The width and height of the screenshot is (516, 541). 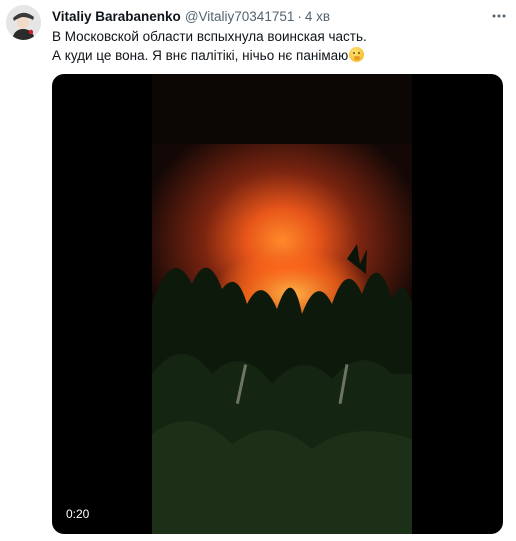 I want to click on more-horizontal-icon, so click(x=499, y=16).